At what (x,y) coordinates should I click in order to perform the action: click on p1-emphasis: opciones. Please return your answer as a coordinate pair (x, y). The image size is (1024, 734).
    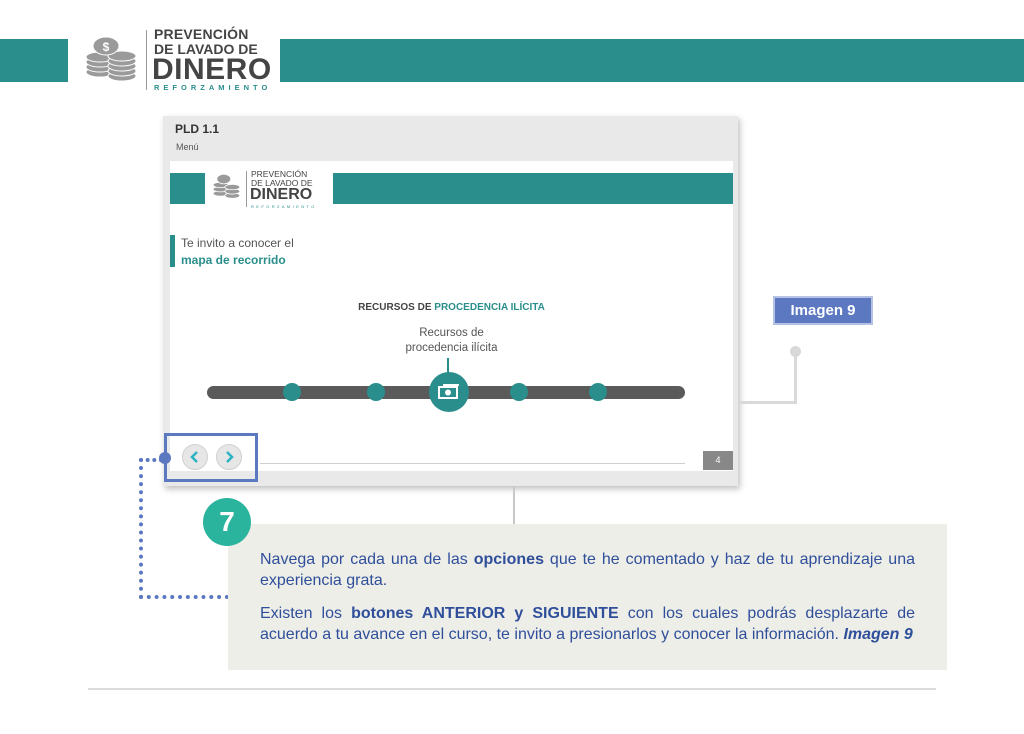
    Looking at the image, I should click on (508, 559).